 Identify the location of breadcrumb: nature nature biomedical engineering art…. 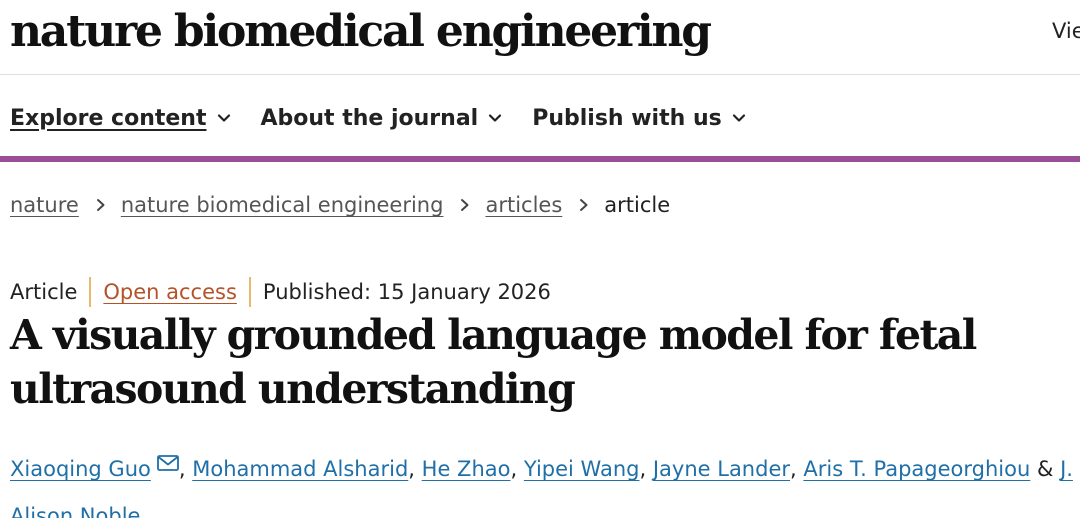
(340, 205).